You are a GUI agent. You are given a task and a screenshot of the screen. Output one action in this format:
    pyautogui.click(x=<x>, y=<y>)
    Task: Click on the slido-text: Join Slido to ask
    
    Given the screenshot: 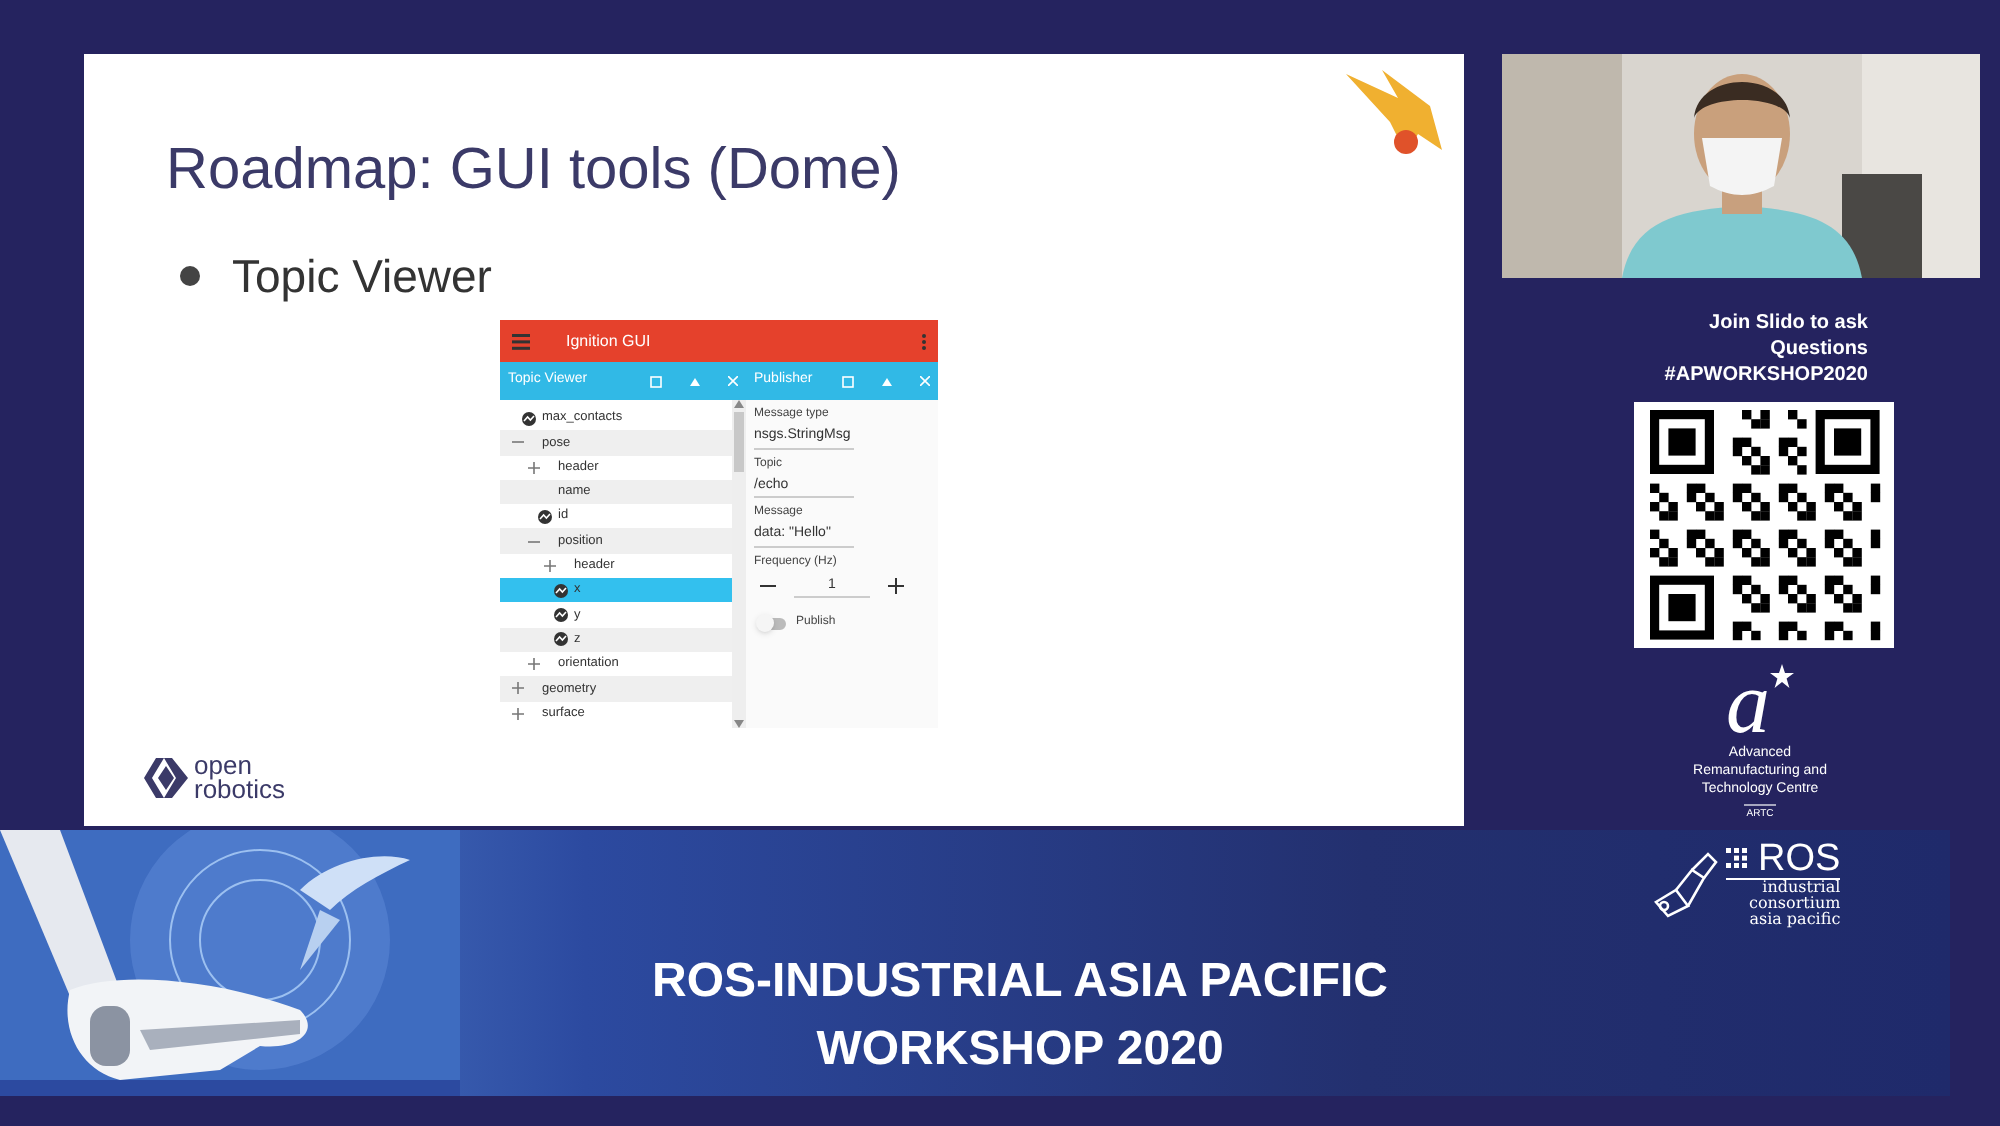 What is the action you would take?
    pyautogui.click(x=1788, y=323)
    